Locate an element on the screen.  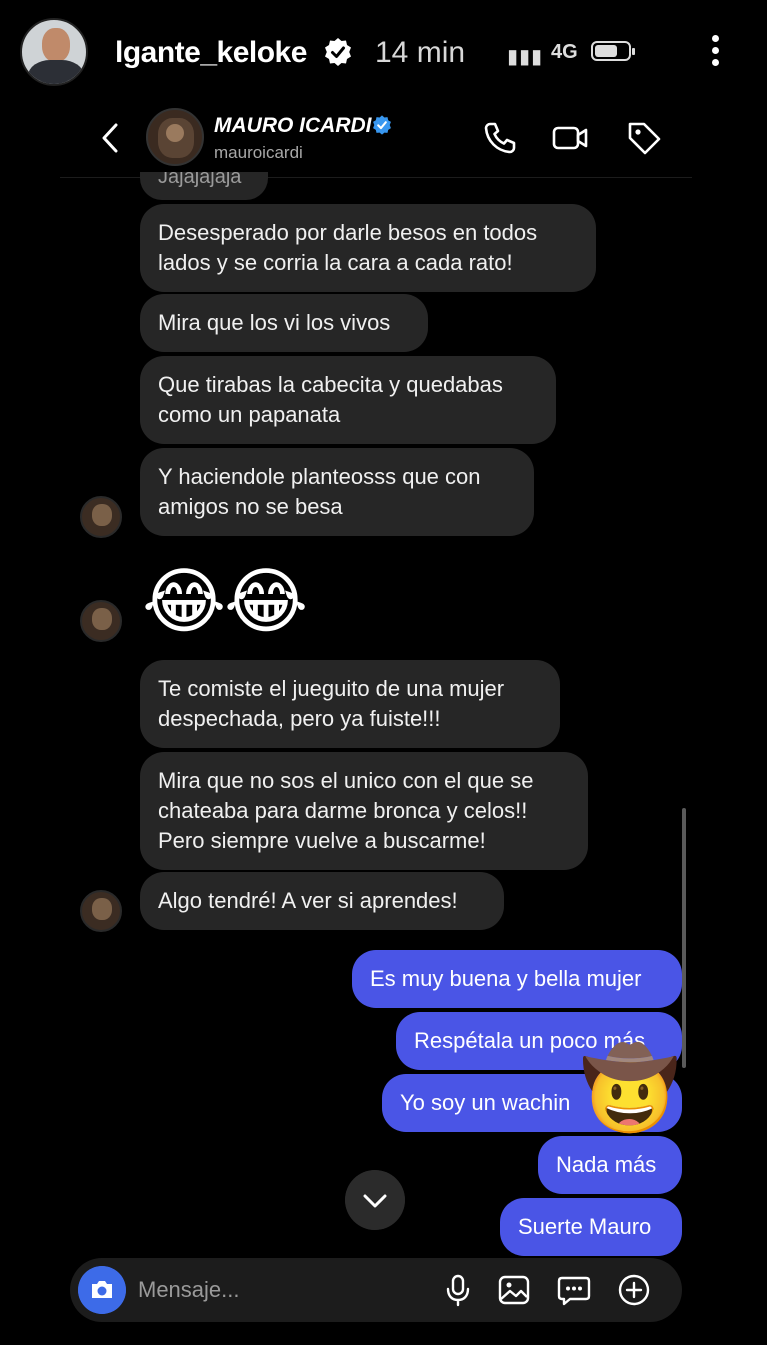
message-input is located at coordinates (278, 1290).